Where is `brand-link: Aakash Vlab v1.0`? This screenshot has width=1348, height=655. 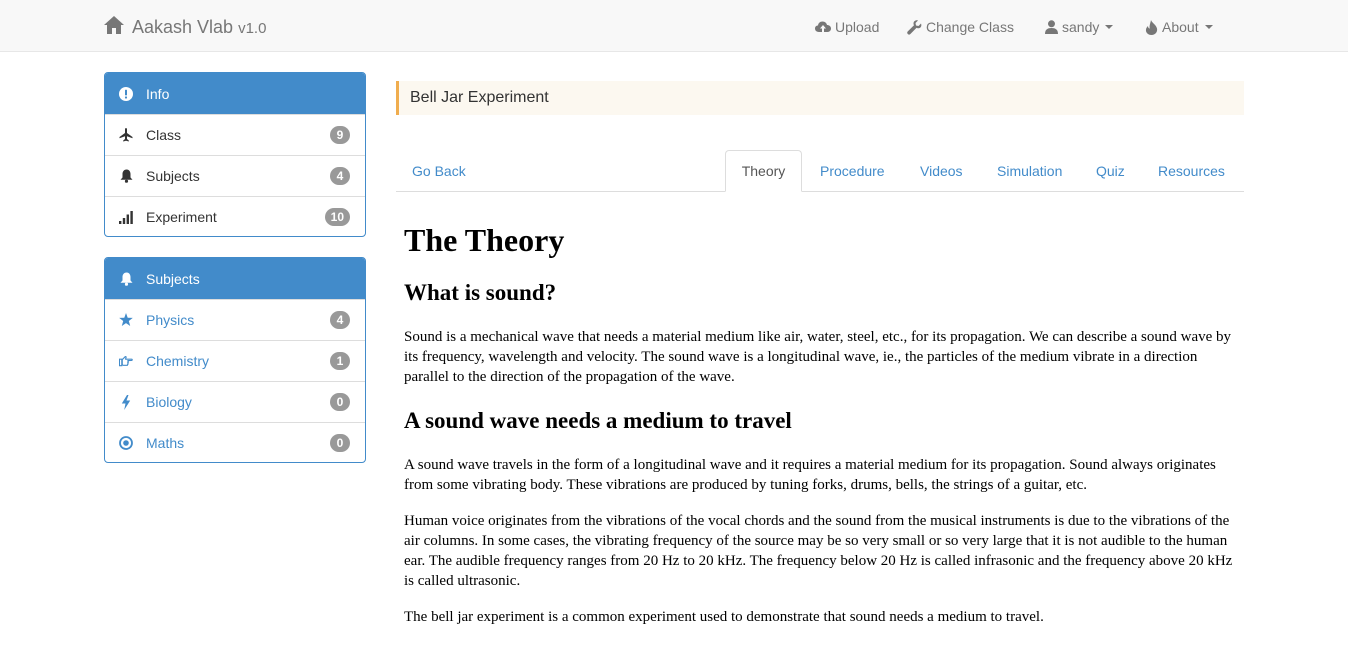 brand-link: Aakash Vlab v1.0 is located at coordinates (185, 27).